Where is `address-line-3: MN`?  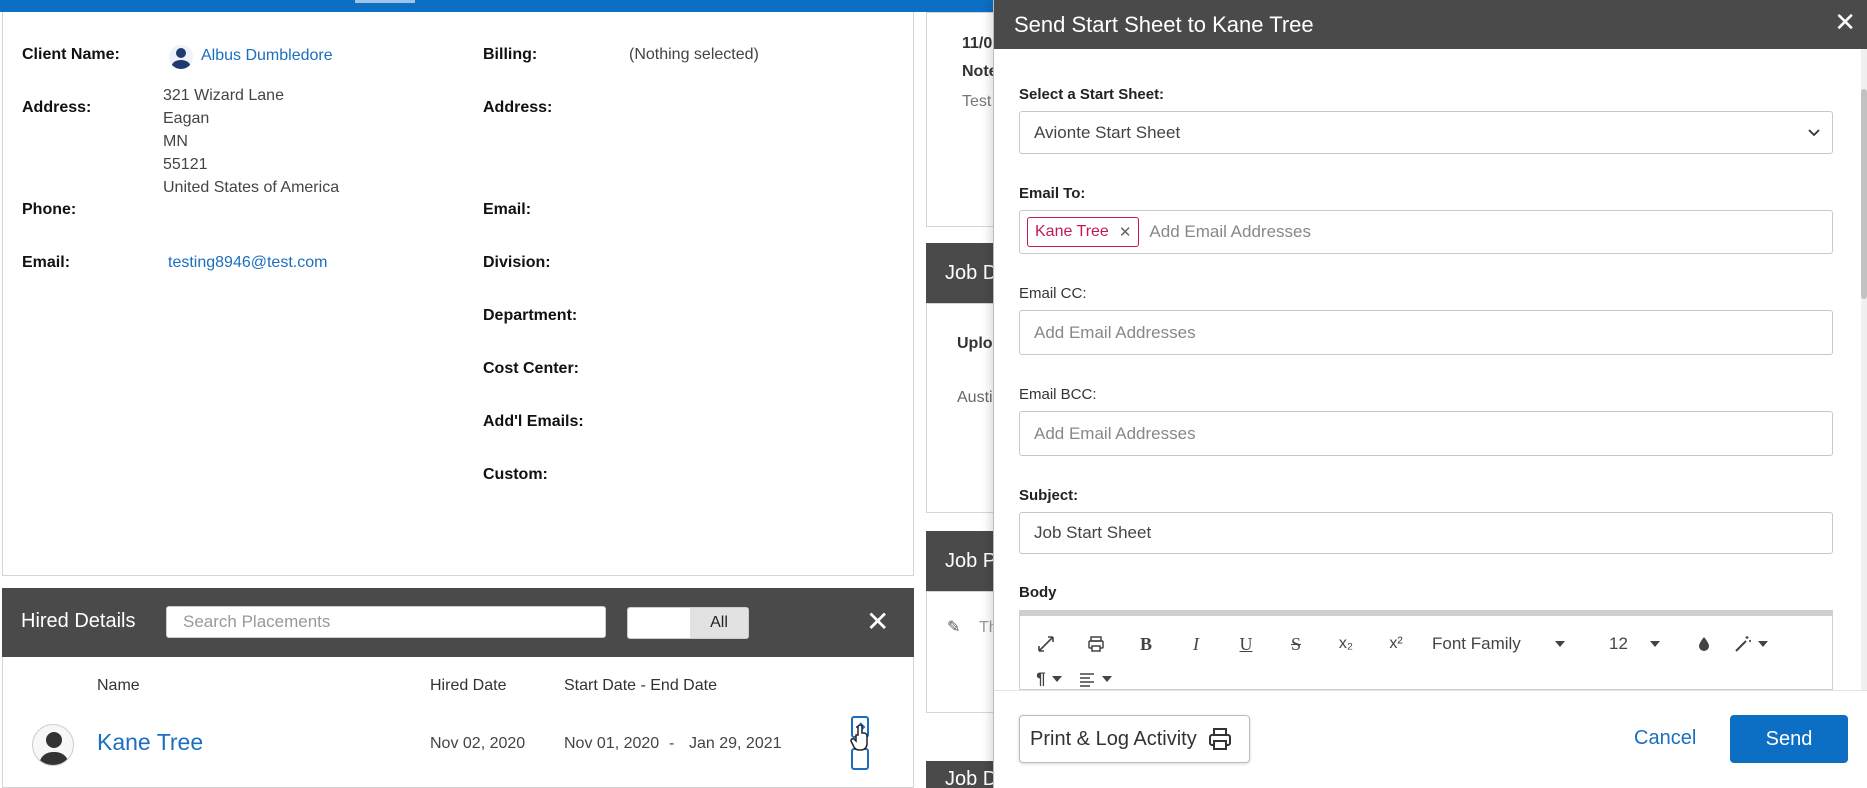 address-line-3: MN is located at coordinates (175, 141).